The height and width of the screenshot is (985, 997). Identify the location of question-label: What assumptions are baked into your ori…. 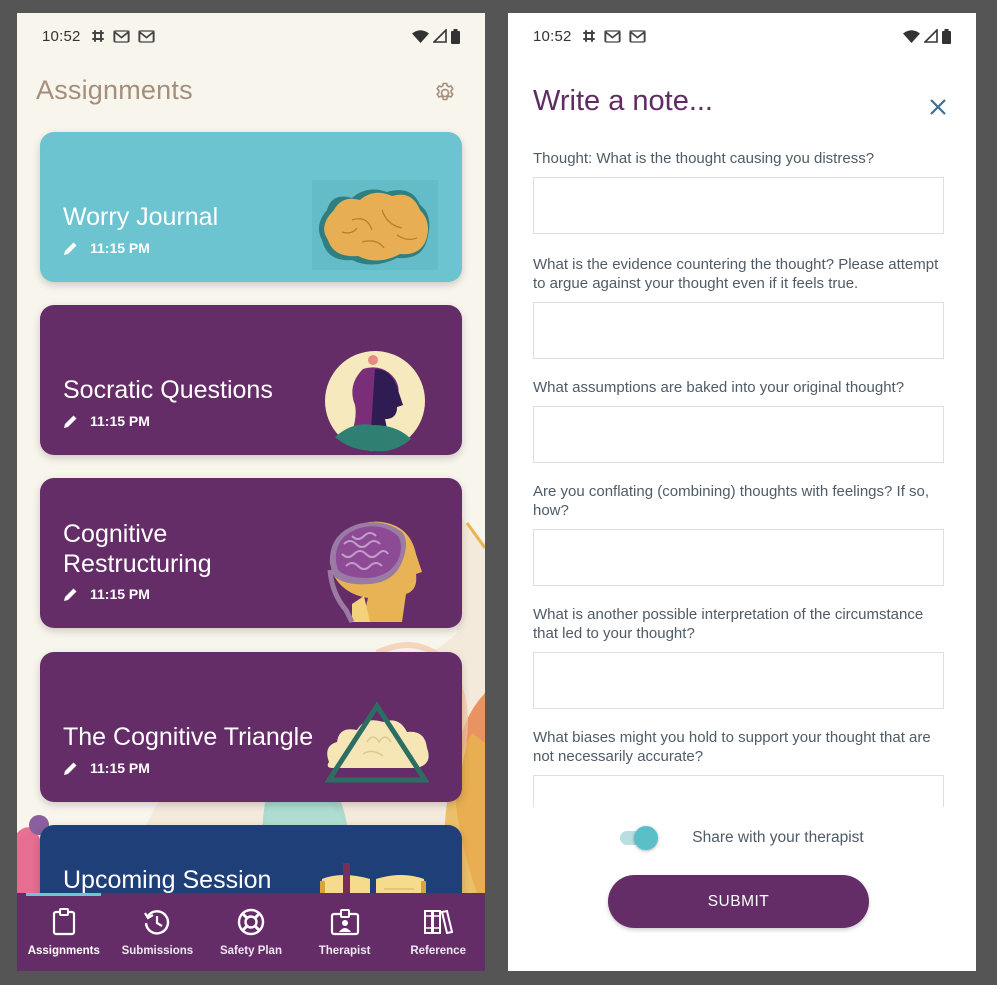
(719, 387).